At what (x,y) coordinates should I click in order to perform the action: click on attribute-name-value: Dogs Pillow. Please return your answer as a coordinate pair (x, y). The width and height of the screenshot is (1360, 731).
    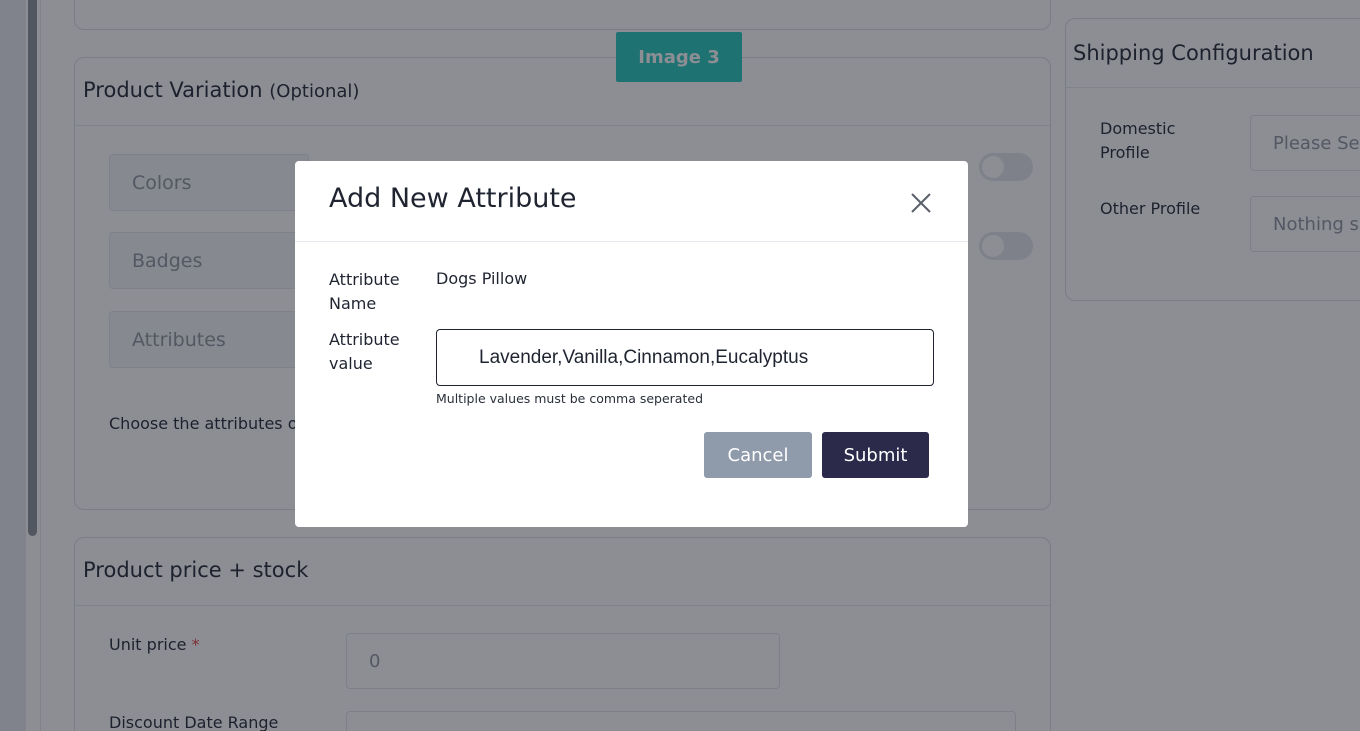
    Looking at the image, I should click on (482, 278).